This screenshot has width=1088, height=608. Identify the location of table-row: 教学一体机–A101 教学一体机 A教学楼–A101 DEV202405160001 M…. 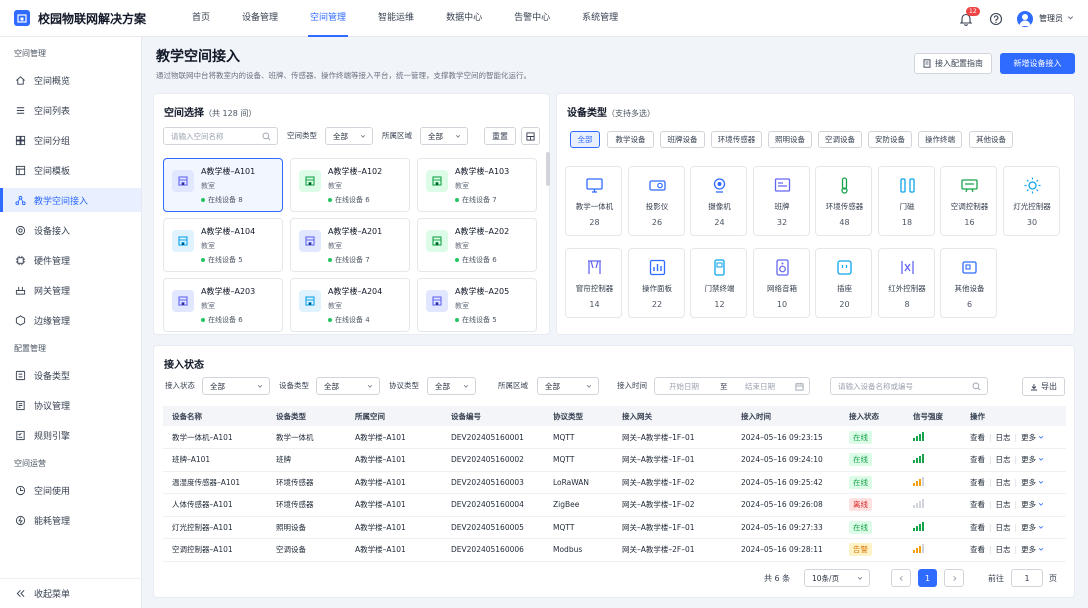
(614, 437).